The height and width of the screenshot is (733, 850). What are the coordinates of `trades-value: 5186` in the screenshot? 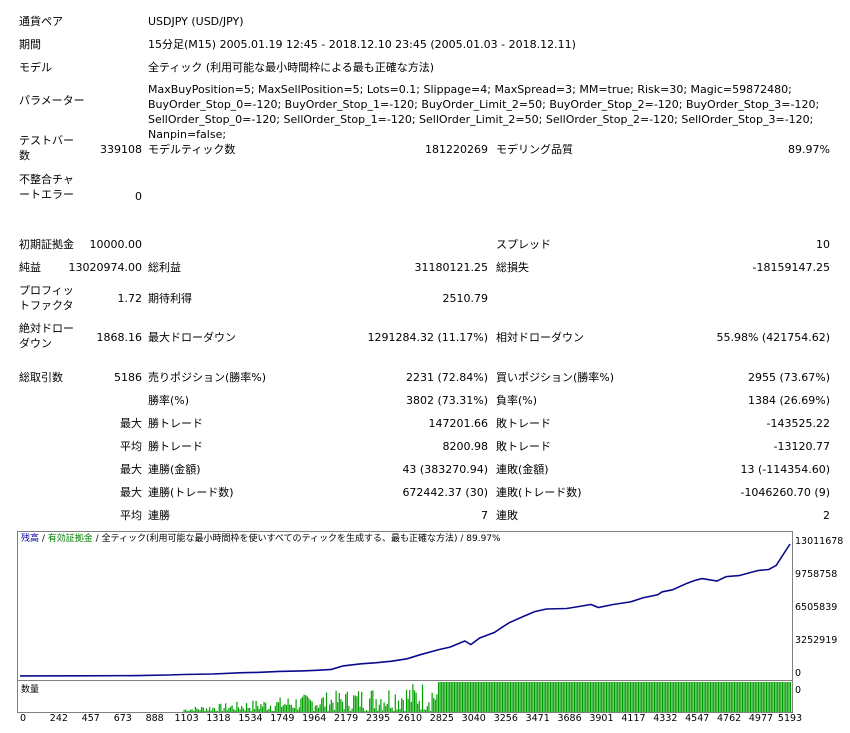 It's located at (128, 377).